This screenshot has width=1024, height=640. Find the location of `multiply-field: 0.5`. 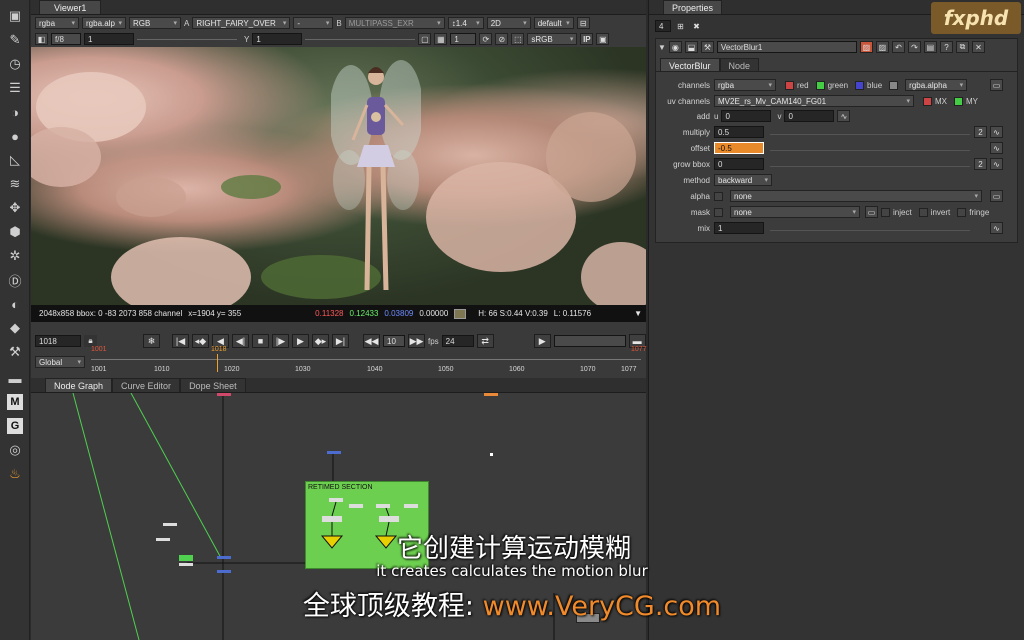

multiply-field: 0.5 is located at coordinates (739, 132).